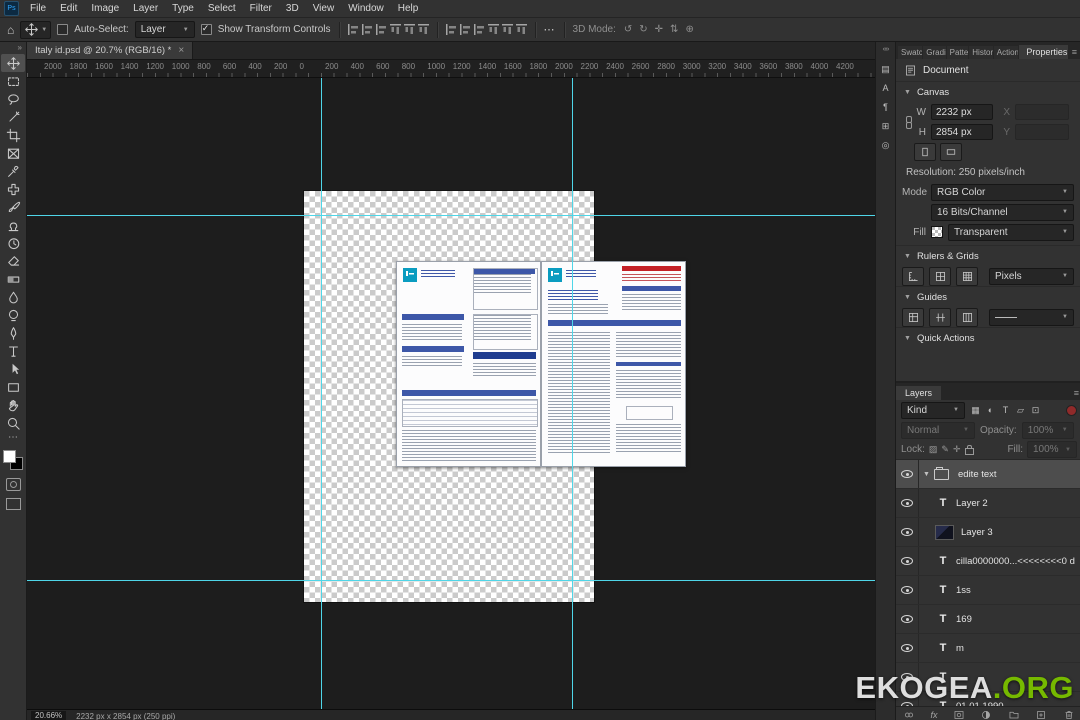 The height and width of the screenshot is (720, 1080). Describe the element at coordinates (261, 8) in the screenshot. I see `menu-filter: Filter` at that location.